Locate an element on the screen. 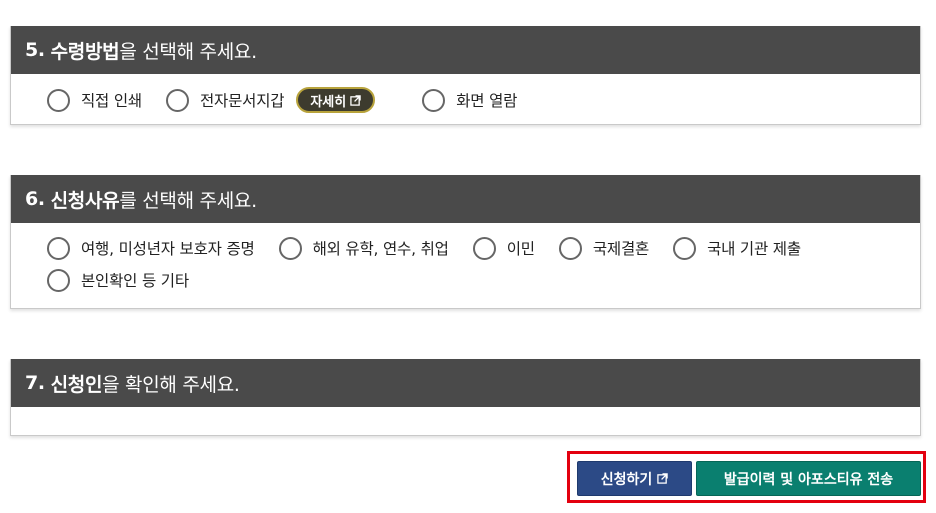 The width and height of the screenshot is (936, 513). radio-option-domestic-agency: 국내 기관 제출 is located at coordinates (737, 248).